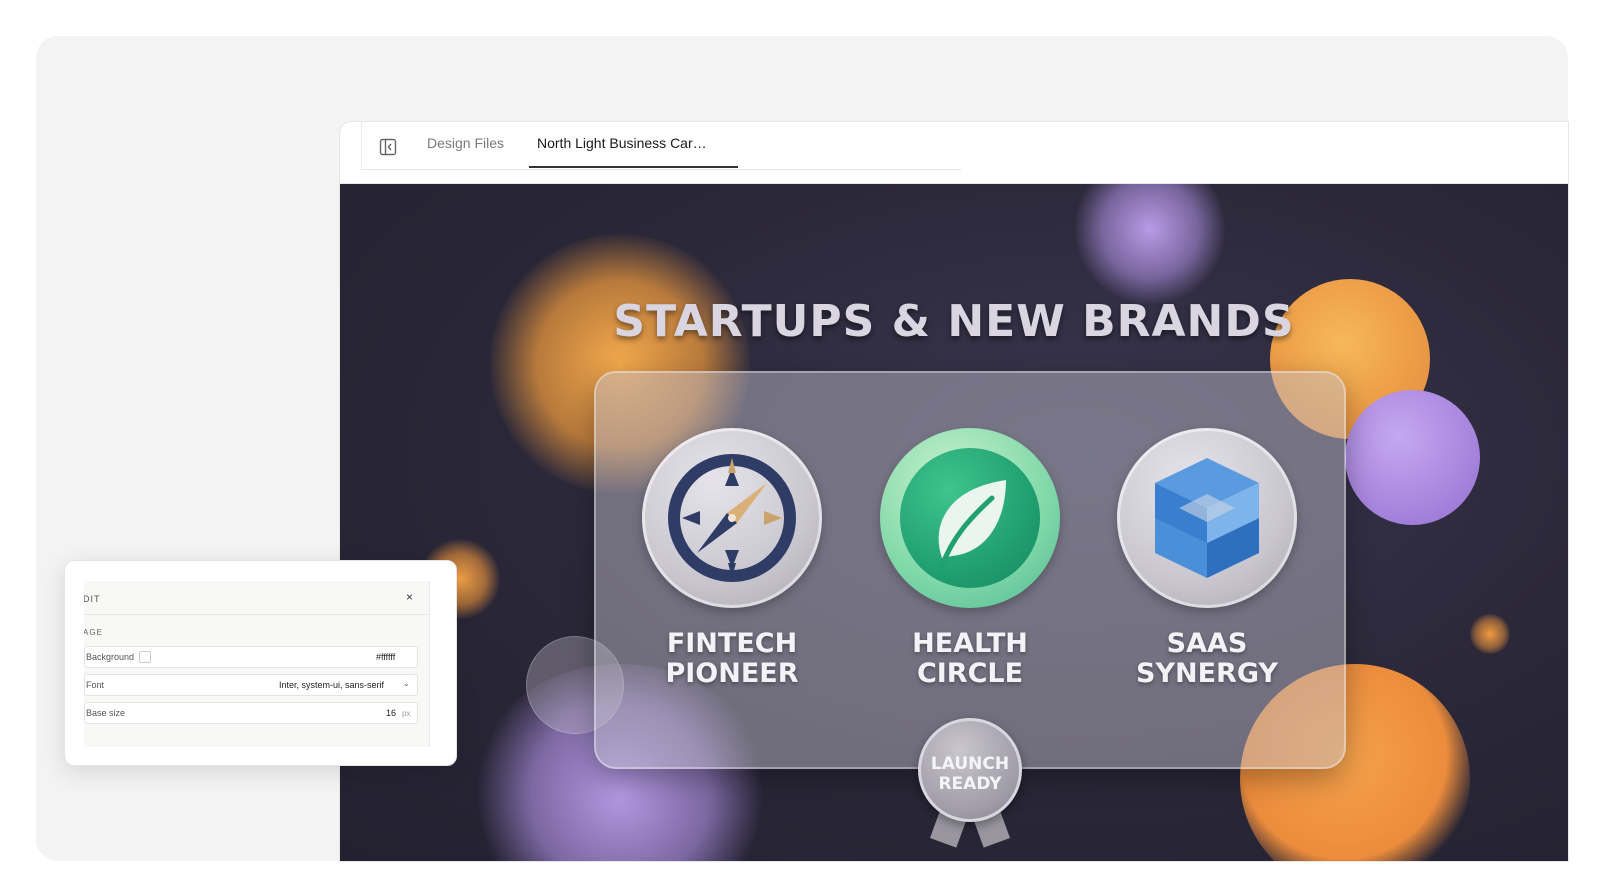  Describe the element at coordinates (633, 167) in the screenshot. I see `active-tab-indicator` at that location.